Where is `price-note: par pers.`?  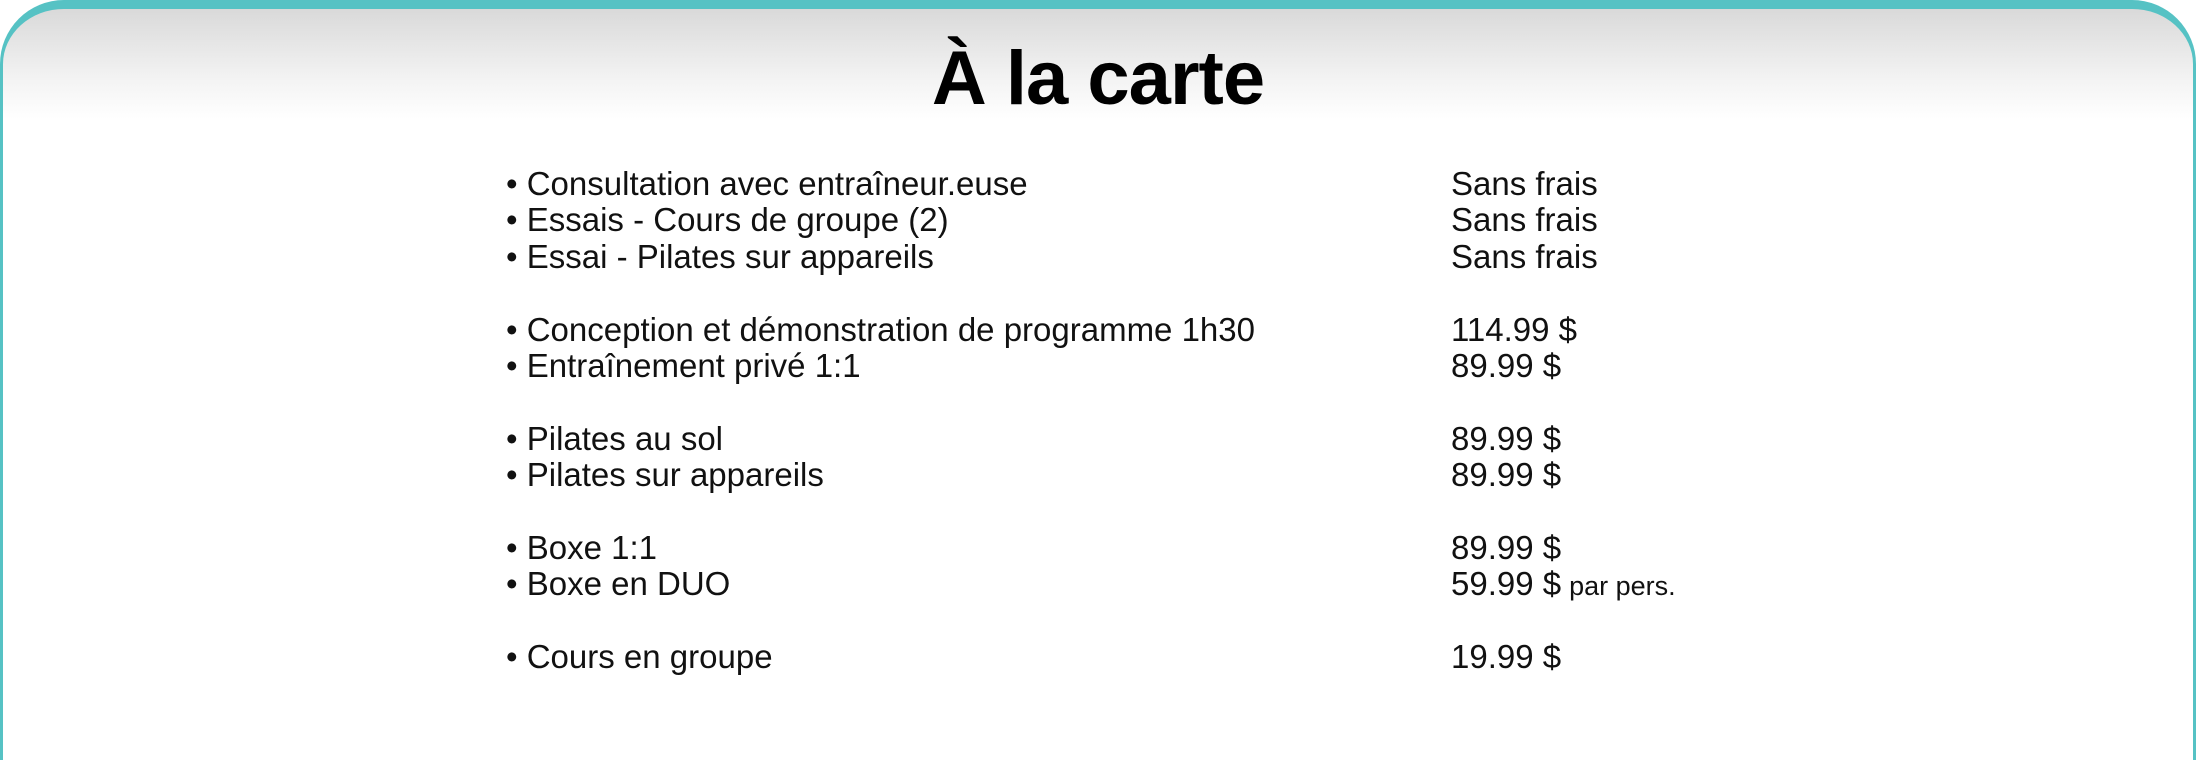
price-note: par pers. is located at coordinates (1622, 586).